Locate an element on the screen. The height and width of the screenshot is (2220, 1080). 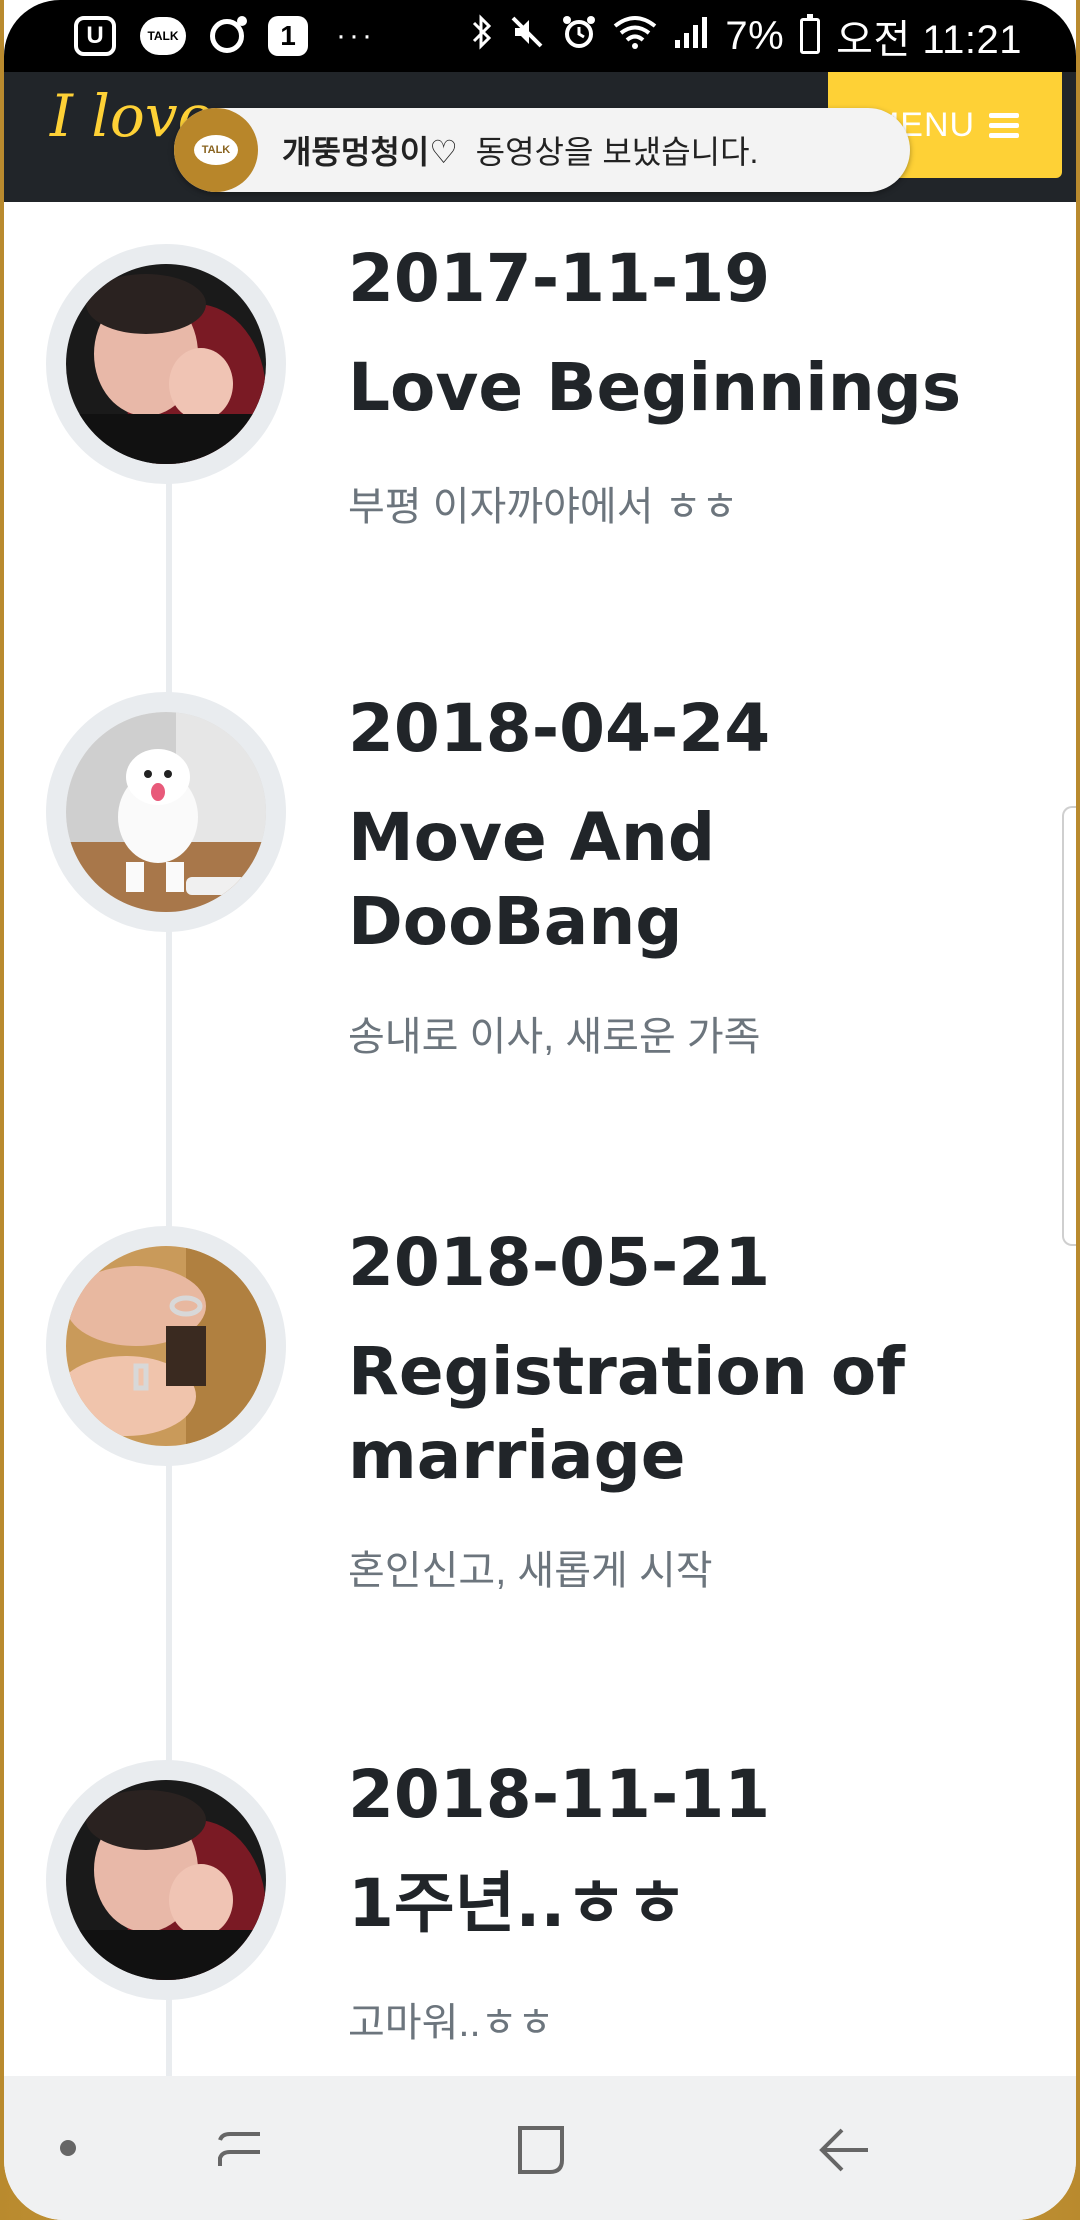
entry-title: Love Beginnings is located at coordinates (655, 387).